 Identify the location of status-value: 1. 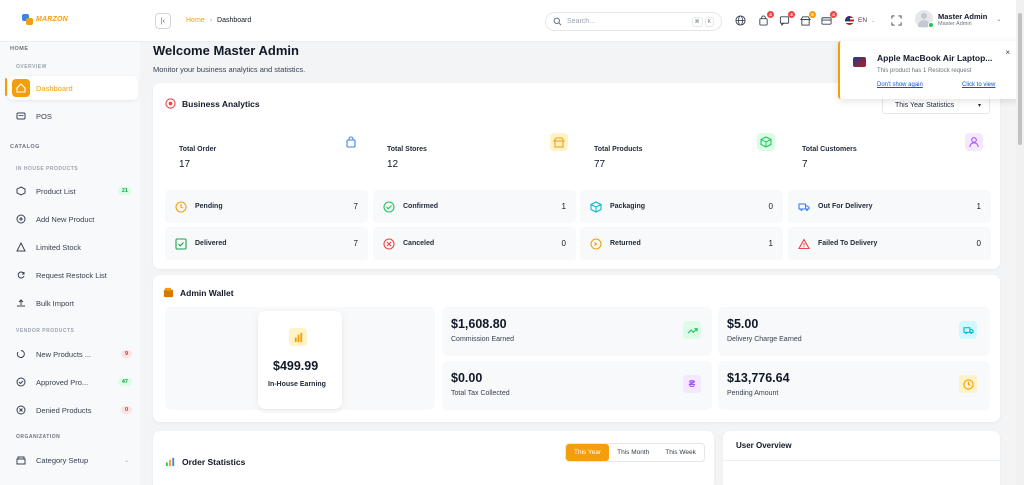
(563, 206).